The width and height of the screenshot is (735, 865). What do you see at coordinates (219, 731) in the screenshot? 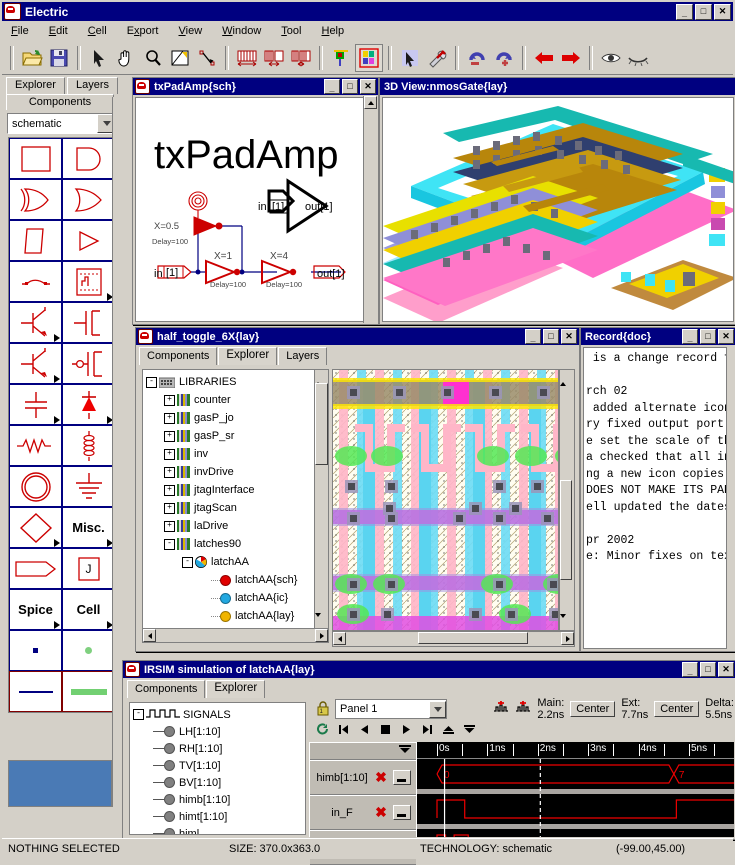
I see `signal-node-lh-1-10-: LH[1:10]` at bounding box center [219, 731].